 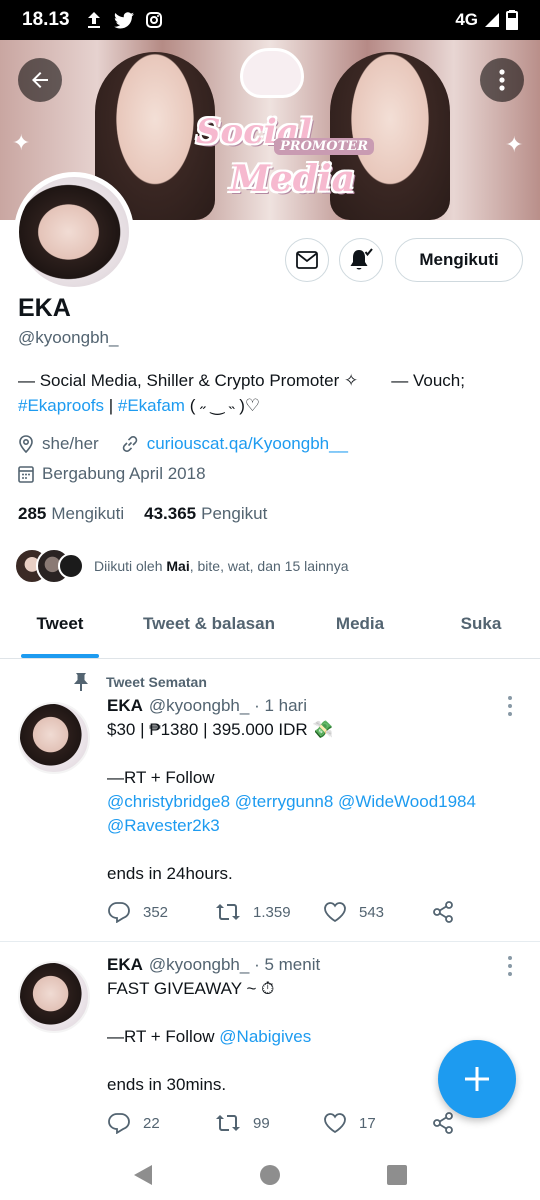 I want to click on location-pin-icon, so click(x=26, y=444).